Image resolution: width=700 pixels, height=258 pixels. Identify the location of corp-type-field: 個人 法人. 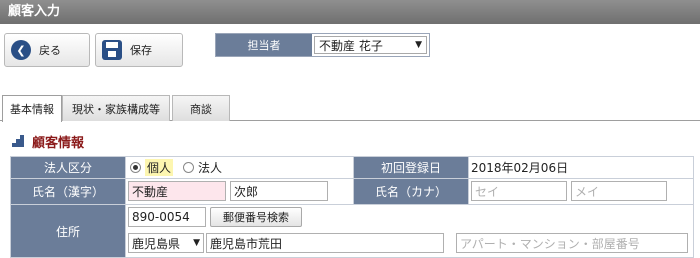
(239, 167).